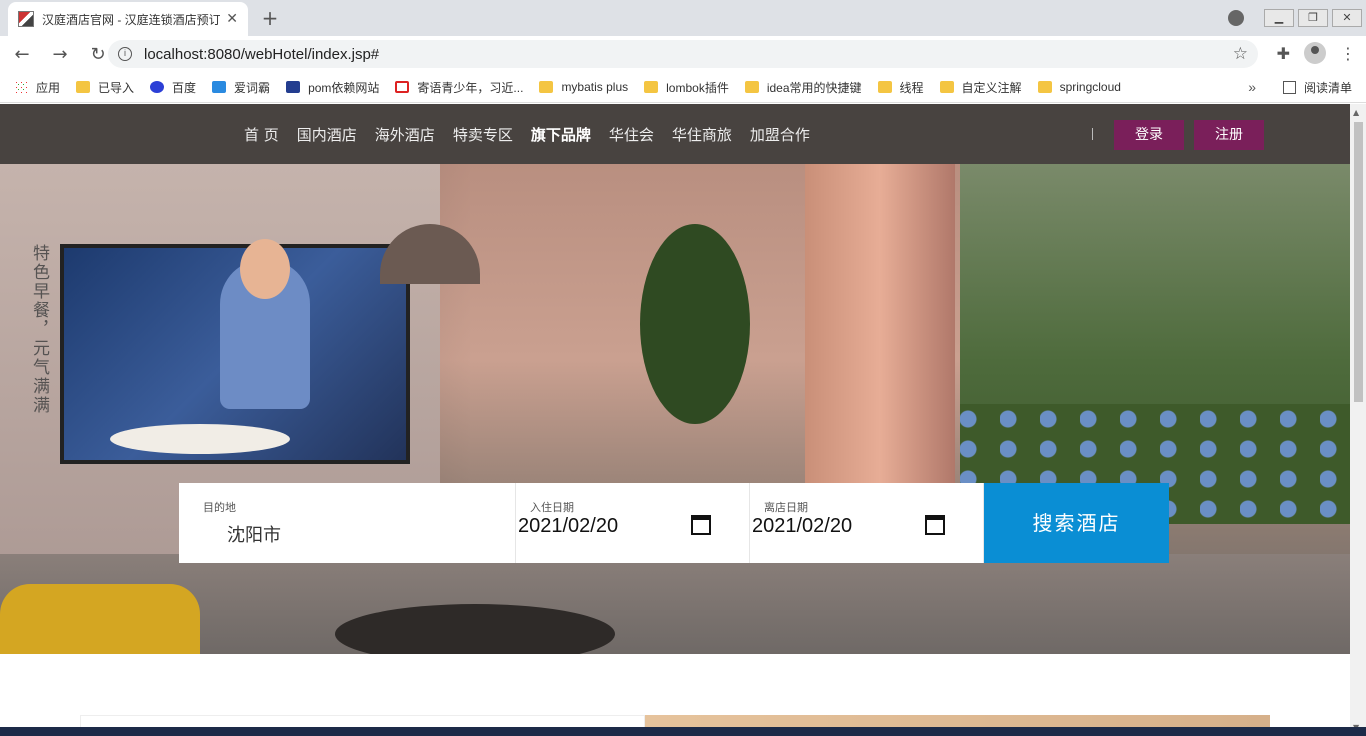 The width and height of the screenshot is (1366, 736). What do you see at coordinates (1327, 87) in the screenshot?
I see `reading-list-label: 阅读清单` at bounding box center [1327, 87].